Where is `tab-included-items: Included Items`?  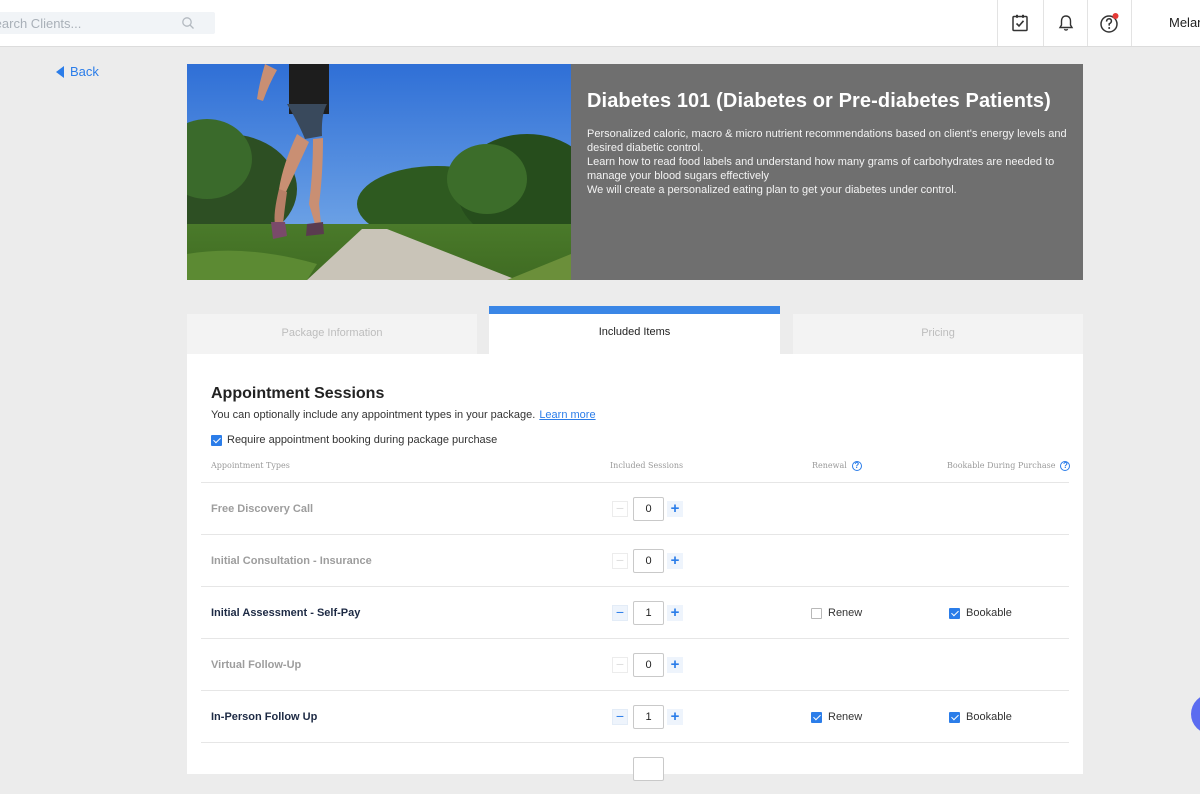
tab-included-items: Included Items is located at coordinates (634, 330).